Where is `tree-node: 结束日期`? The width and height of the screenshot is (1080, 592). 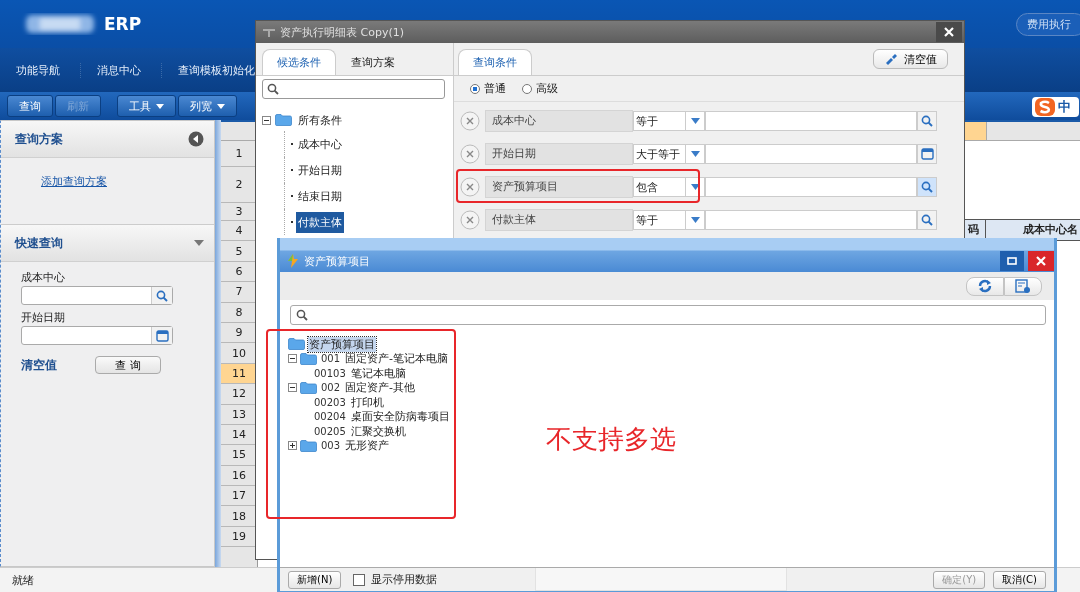 tree-node: 结束日期 is located at coordinates (320, 196).